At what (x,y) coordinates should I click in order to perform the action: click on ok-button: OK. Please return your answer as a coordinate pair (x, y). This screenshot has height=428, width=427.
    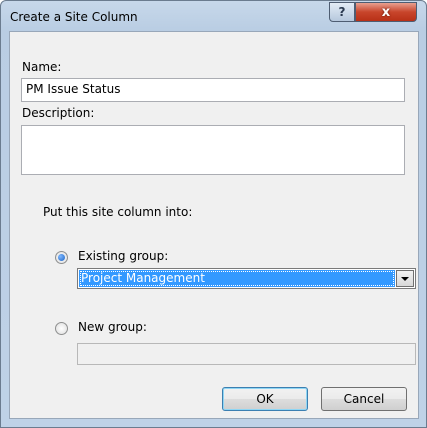
    Looking at the image, I should click on (265, 399).